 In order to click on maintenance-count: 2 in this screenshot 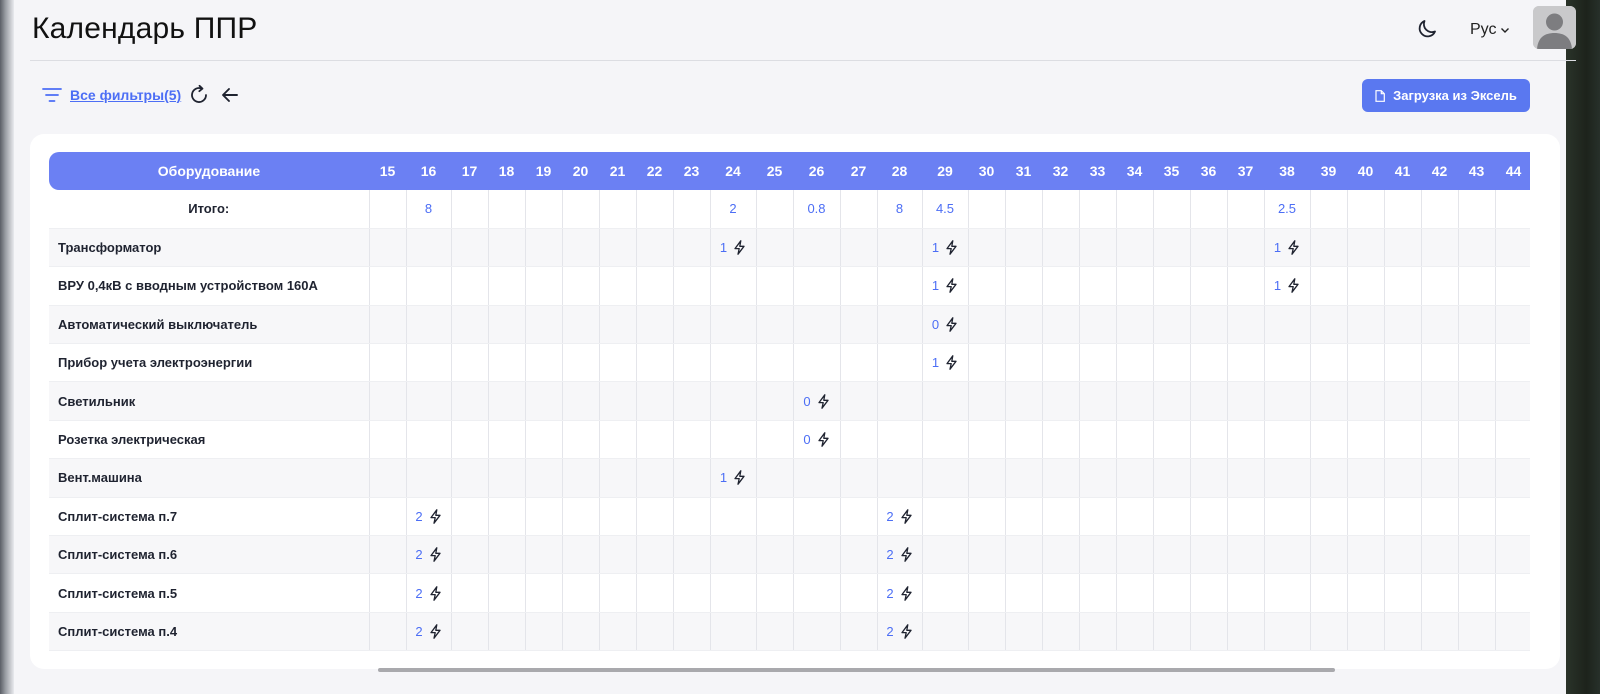, I will do `click(890, 593)`.